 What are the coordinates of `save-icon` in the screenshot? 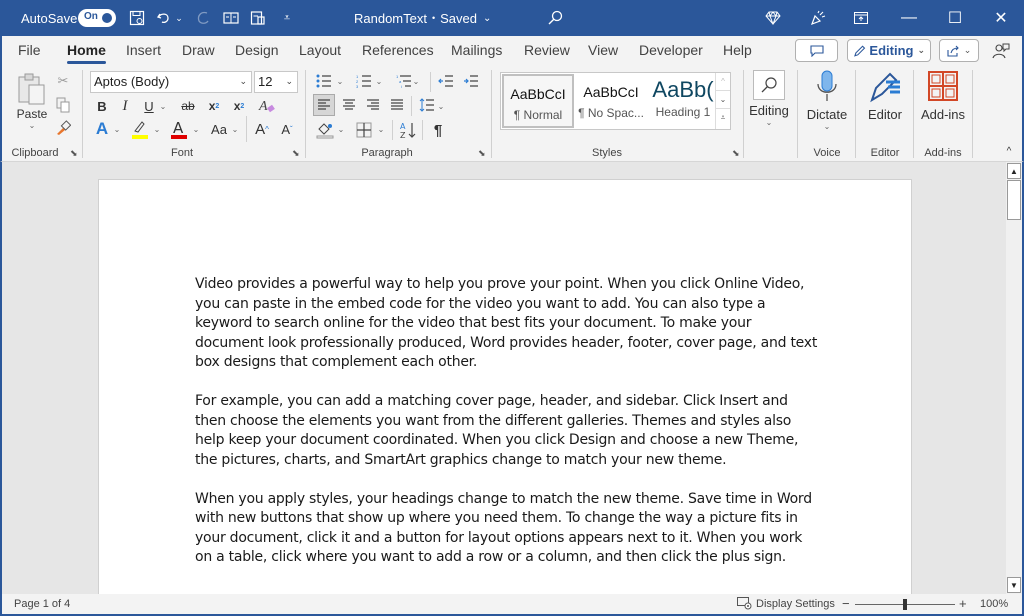 It's located at (137, 18).